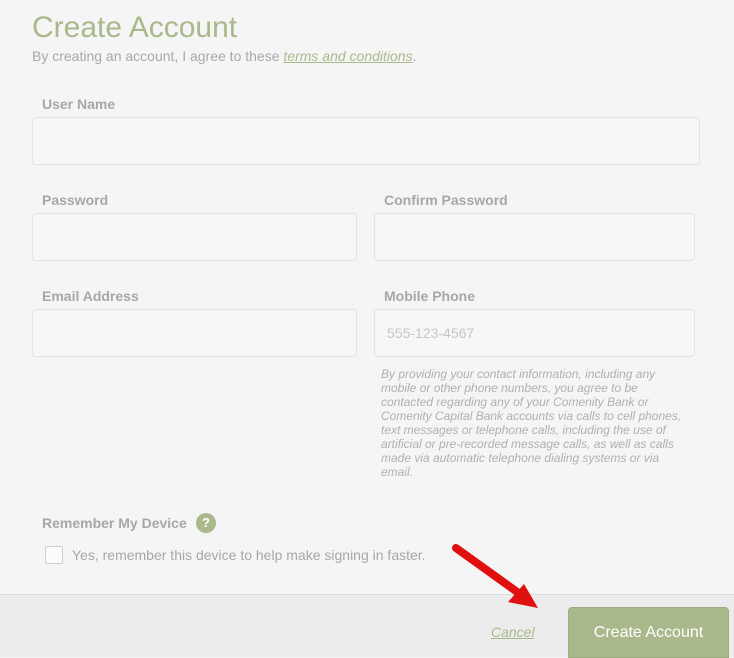 The image size is (734, 658). What do you see at coordinates (446, 200) in the screenshot?
I see `confirm-password-label: Confirm Password` at bounding box center [446, 200].